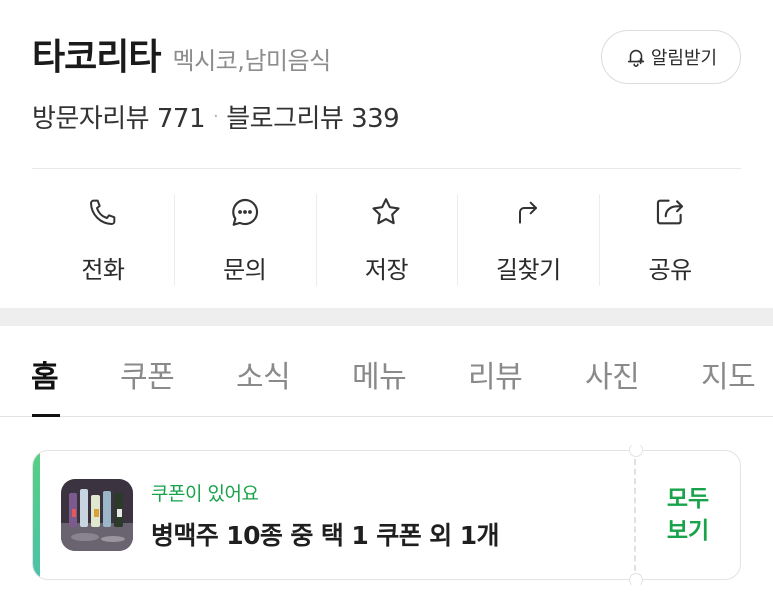 The height and width of the screenshot is (603, 773). Describe the element at coordinates (119, 116) in the screenshot. I see `visitor-review-link: 방문자리뷰 771` at that location.